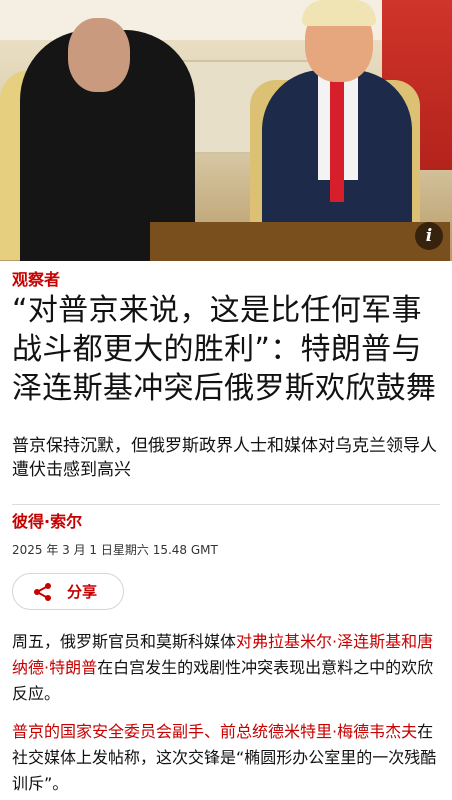  I want to click on publish-date: 2025 年 3 月 1 日星期六 15.48 GMT, so click(115, 550).